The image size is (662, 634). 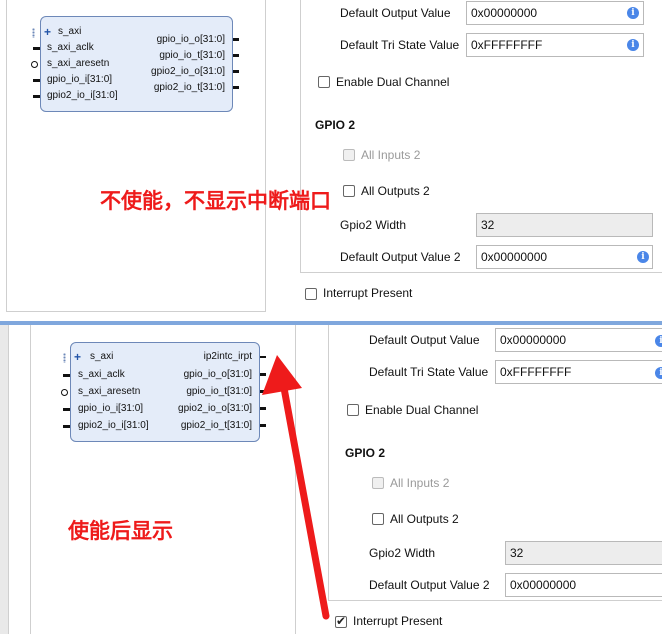 What do you see at coordinates (227, 356) in the screenshot?
I see `port-ip2intc-irpt: ip2intc_irpt` at bounding box center [227, 356].